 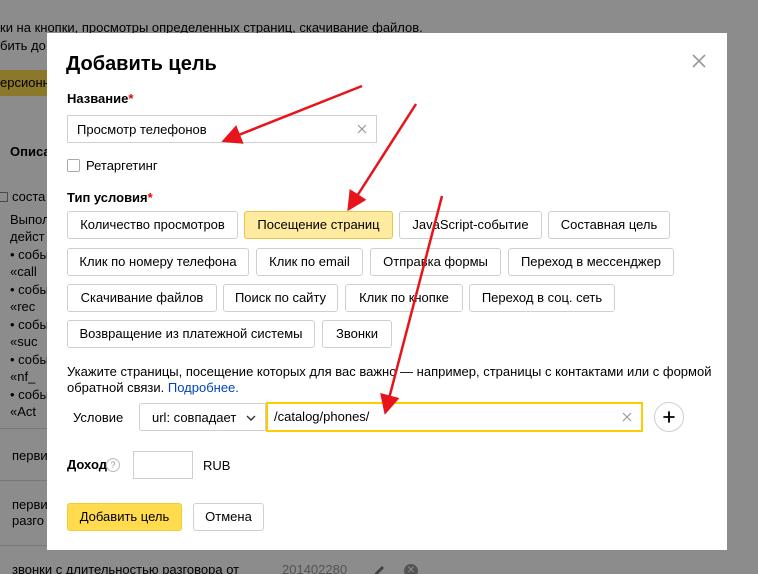 I want to click on help-icon: ?, so click(x=113, y=465).